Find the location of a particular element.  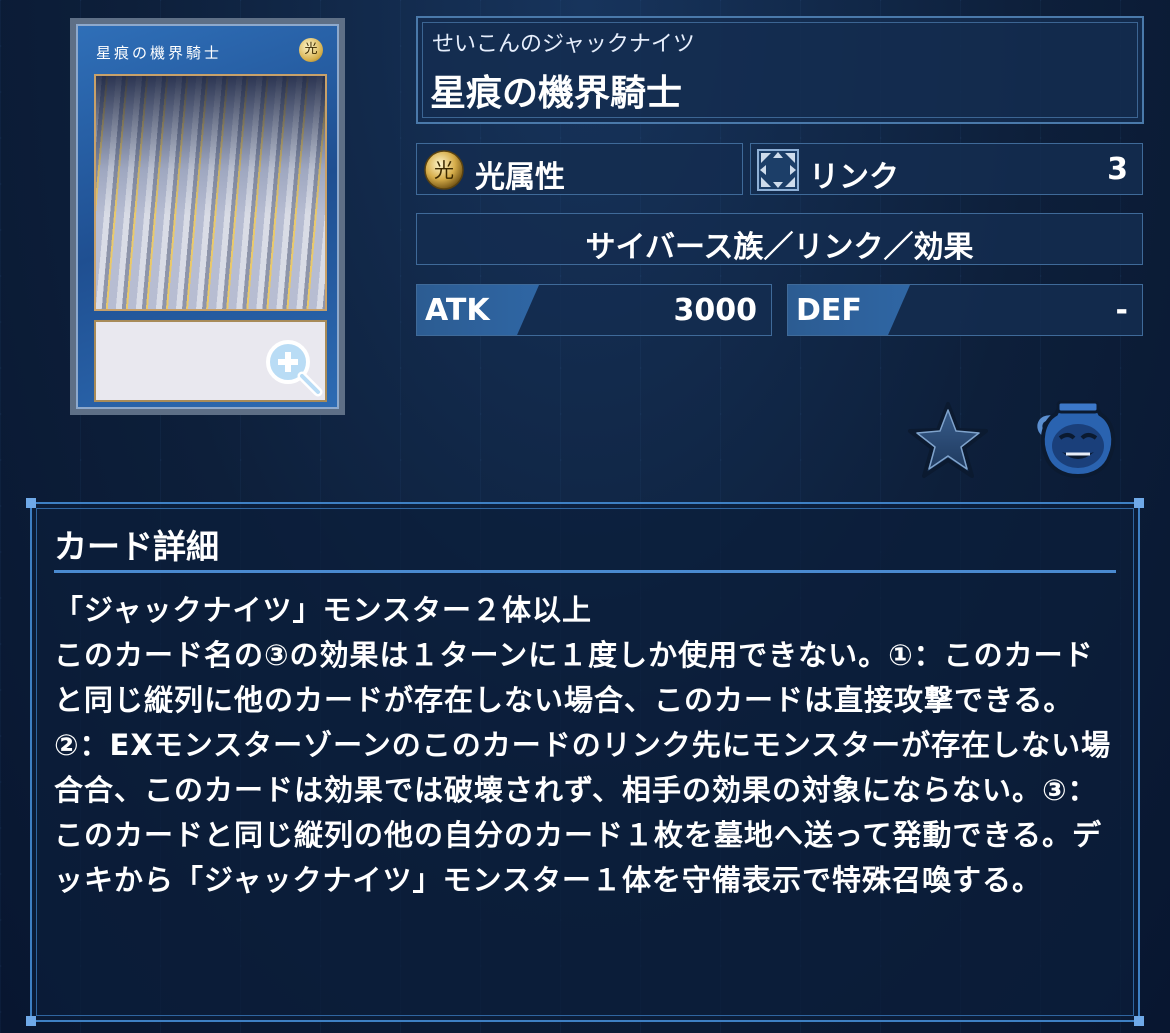

detail-divider is located at coordinates (585, 571).